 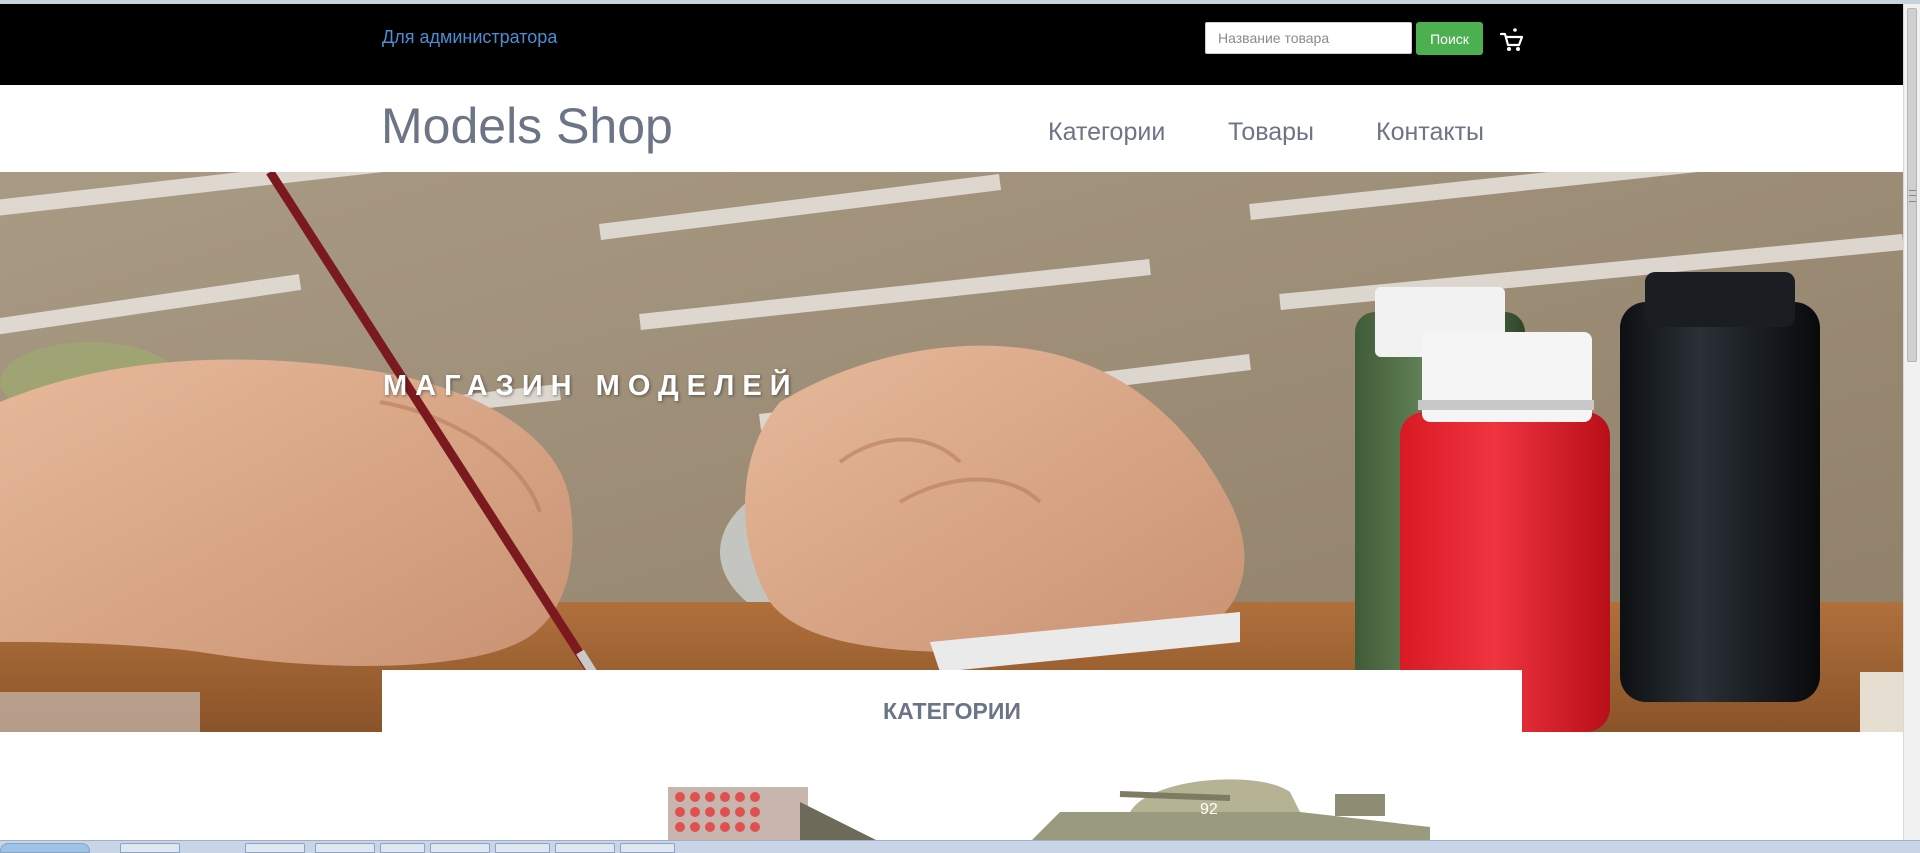 I want to click on categories-panel: КАТЕГОРИИ, so click(x=952, y=701).